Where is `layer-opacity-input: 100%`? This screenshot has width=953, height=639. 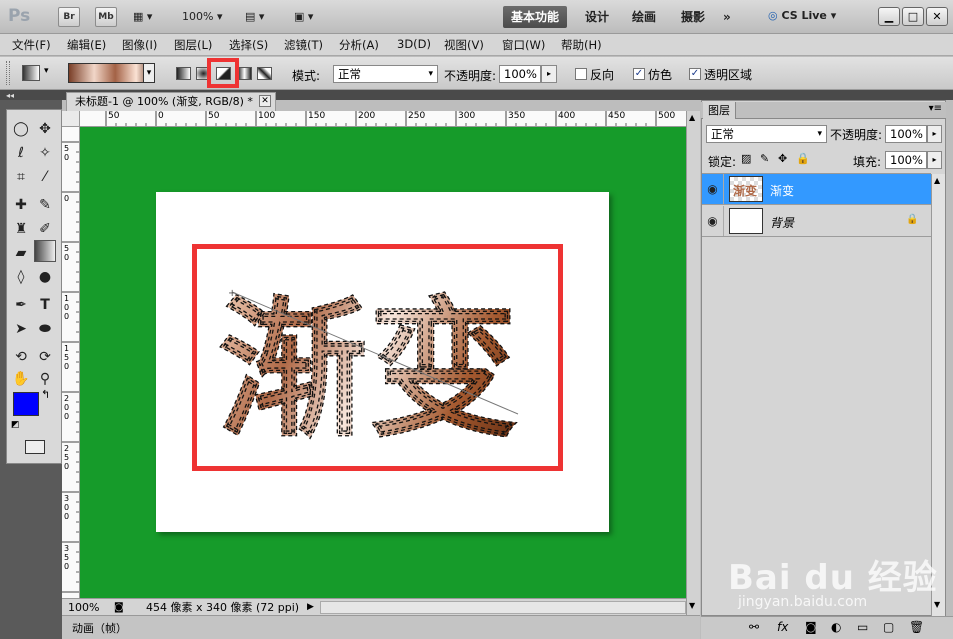
layer-opacity-input: 100% is located at coordinates (906, 134).